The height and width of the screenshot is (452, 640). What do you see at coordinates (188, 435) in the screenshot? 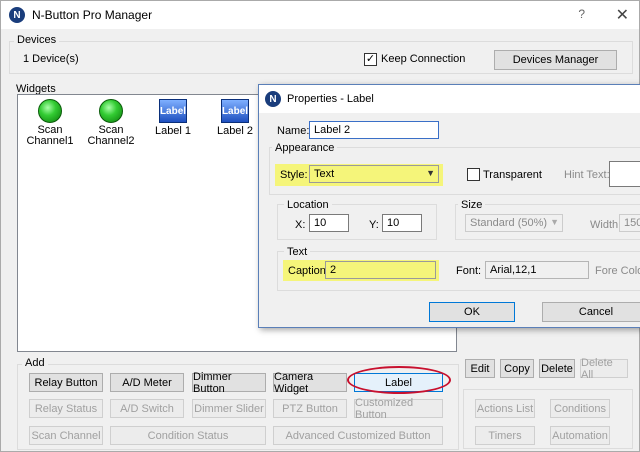
I see `condition-status-button: Condition Status` at bounding box center [188, 435].